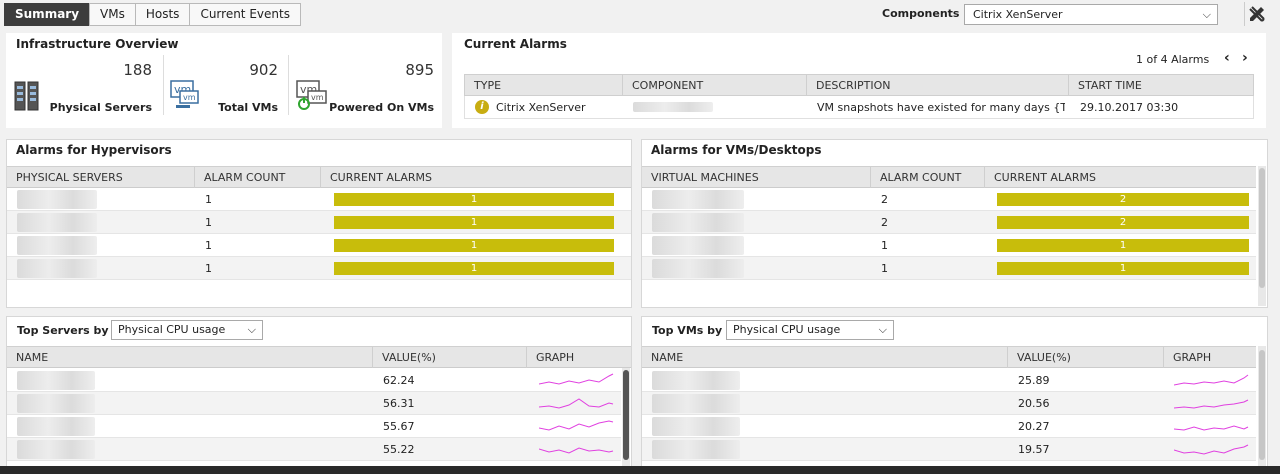 The height and width of the screenshot is (474, 1280). What do you see at coordinates (162, 14) in the screenshot?
I see `tab-hosts: Hosts` at bounding box center [162, 14].